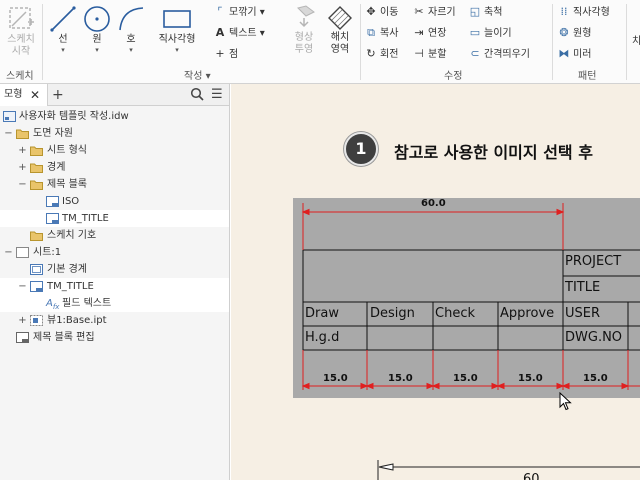  I want to click on tree-row-view-1: + 뷰1:Base.ipt, so click(114, 320).